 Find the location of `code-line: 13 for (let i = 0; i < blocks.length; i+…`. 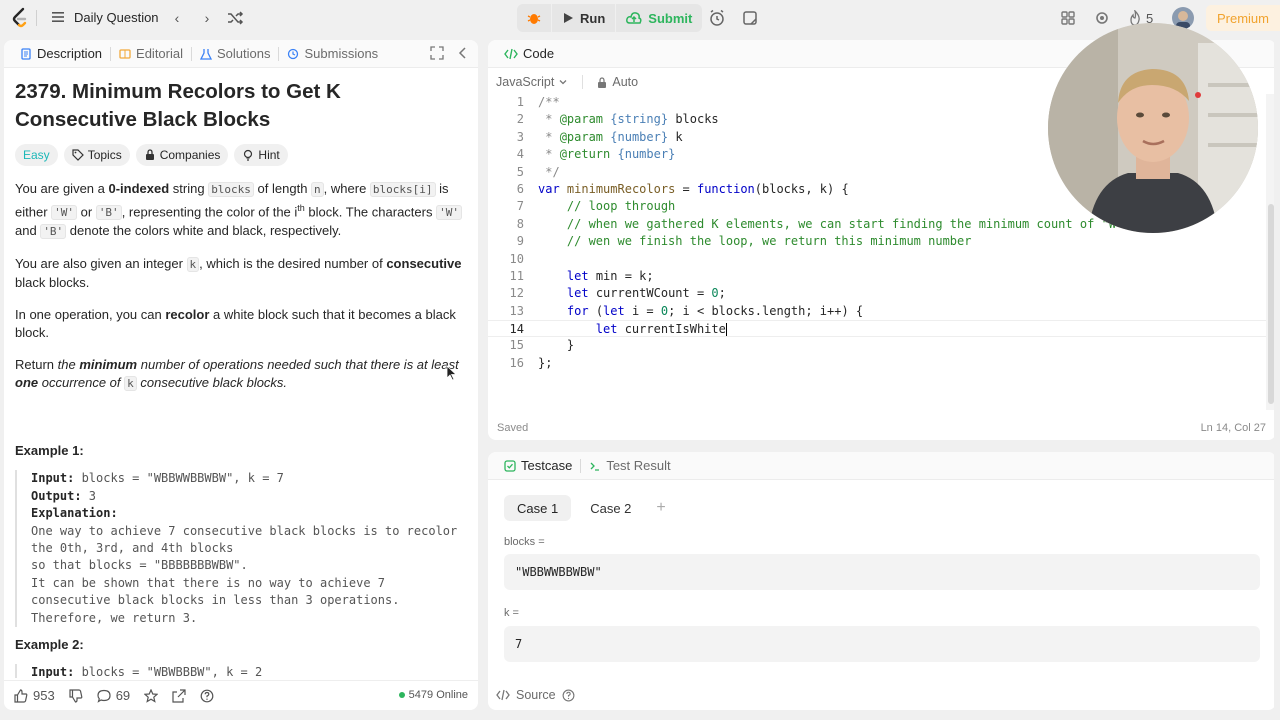

code-line: 13 for (let i = 0; i < blocks.length; i+… is located at coordinates (878, 311).